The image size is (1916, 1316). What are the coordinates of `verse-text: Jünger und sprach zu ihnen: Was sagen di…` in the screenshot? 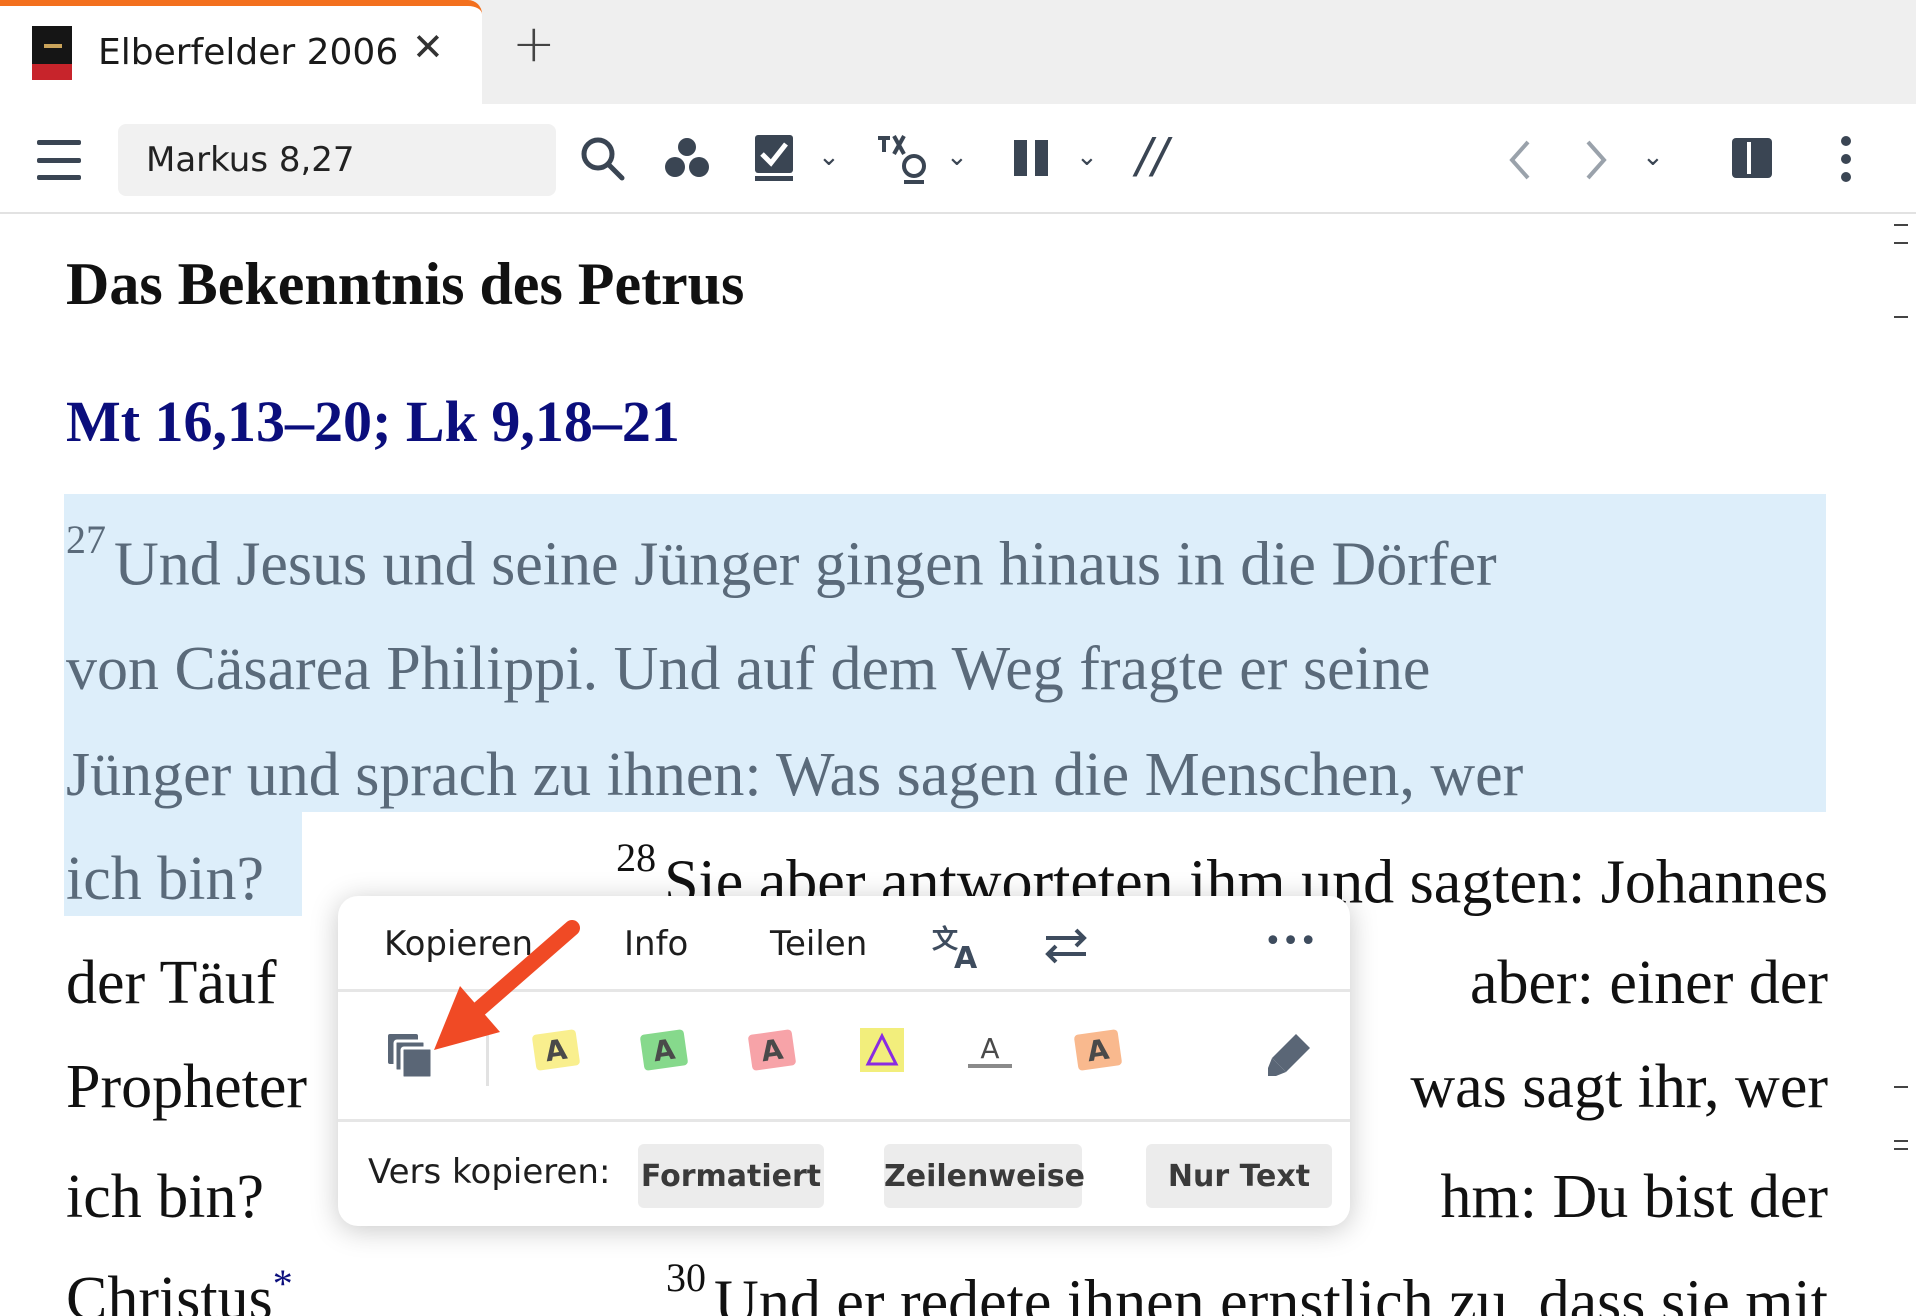 It's located at (795, 775).